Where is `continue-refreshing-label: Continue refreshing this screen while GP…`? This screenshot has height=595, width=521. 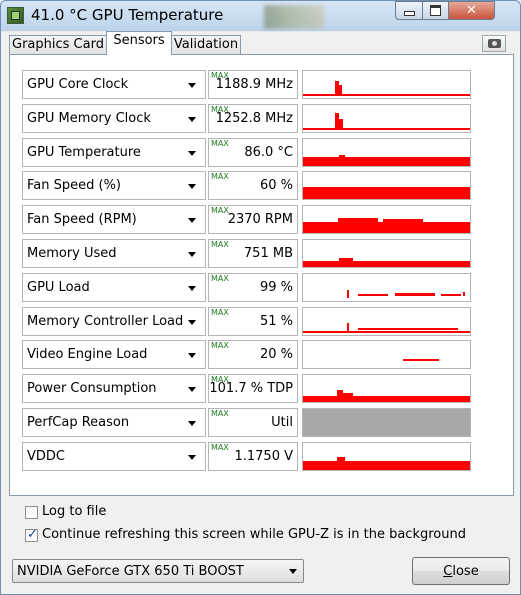
continue-refreshing-label: Continue refreshing this screen while GP… is located at coordinates (254, 534).